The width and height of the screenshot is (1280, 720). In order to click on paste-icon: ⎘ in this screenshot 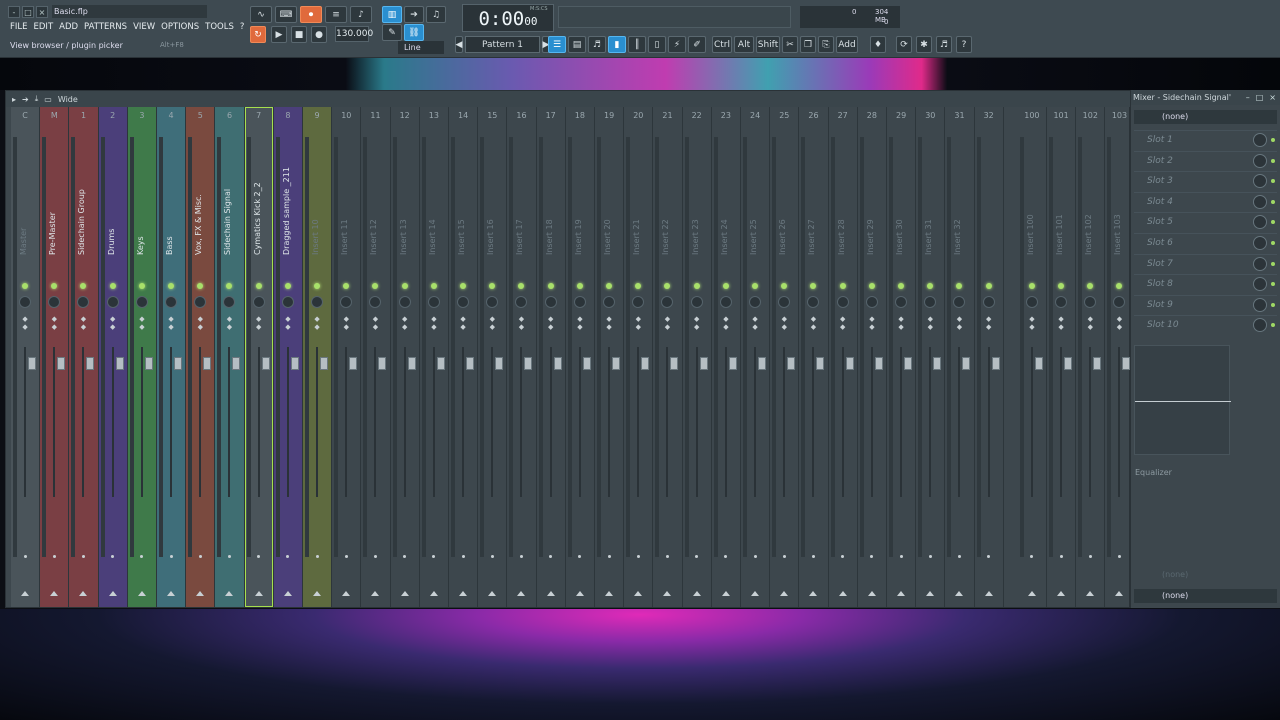, I will do `click(826, 44)`.